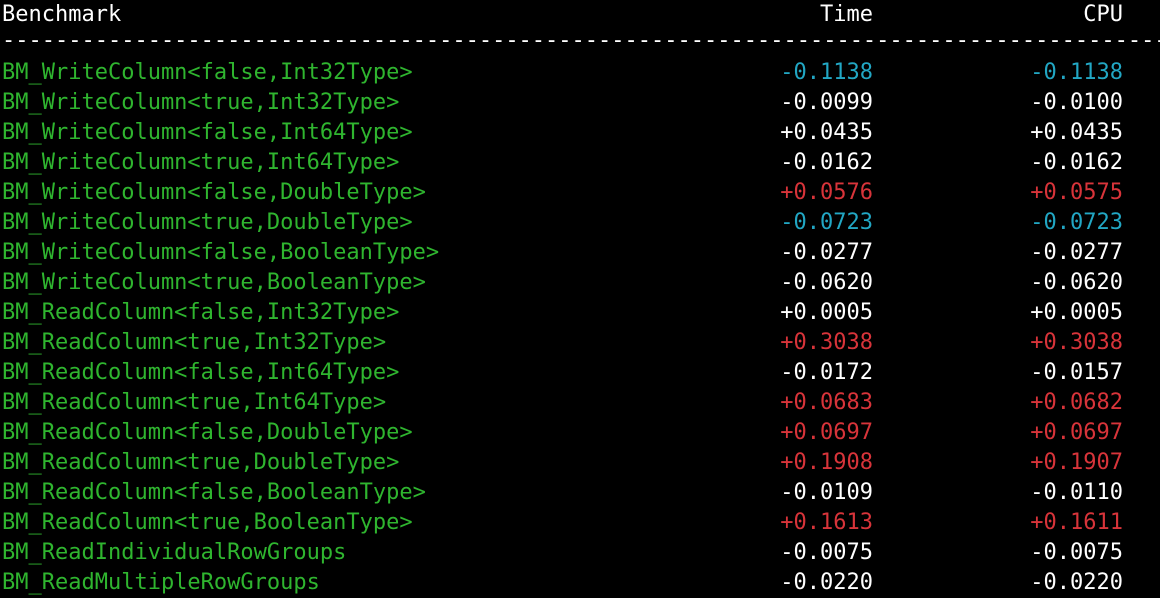  Describe the element at coordinates (826, 282) in the screenshot. I see `time-delta: -0.0620` at that location.